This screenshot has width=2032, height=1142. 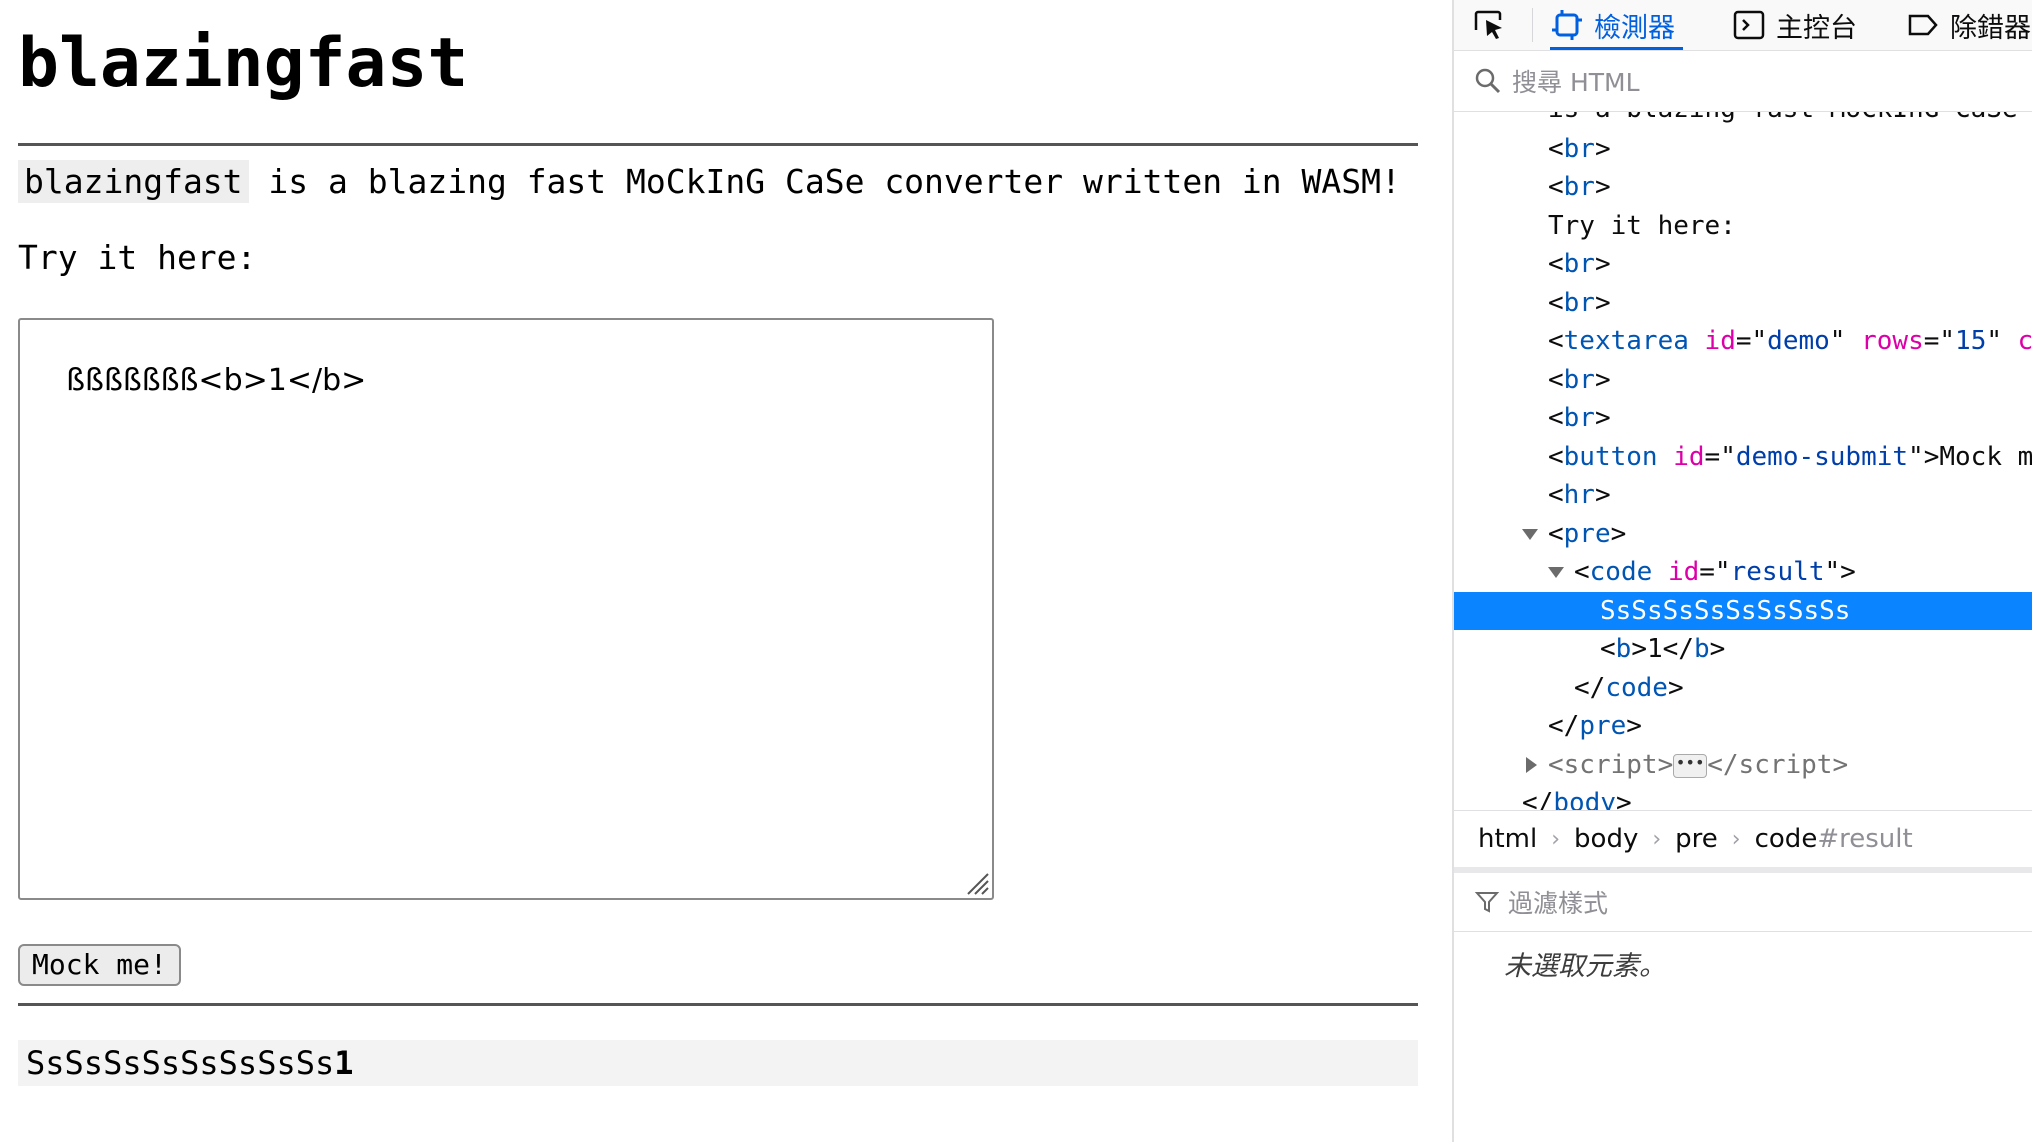 I want to click on breadcrumb-code-tag: code, so click(x=1786, y=839).